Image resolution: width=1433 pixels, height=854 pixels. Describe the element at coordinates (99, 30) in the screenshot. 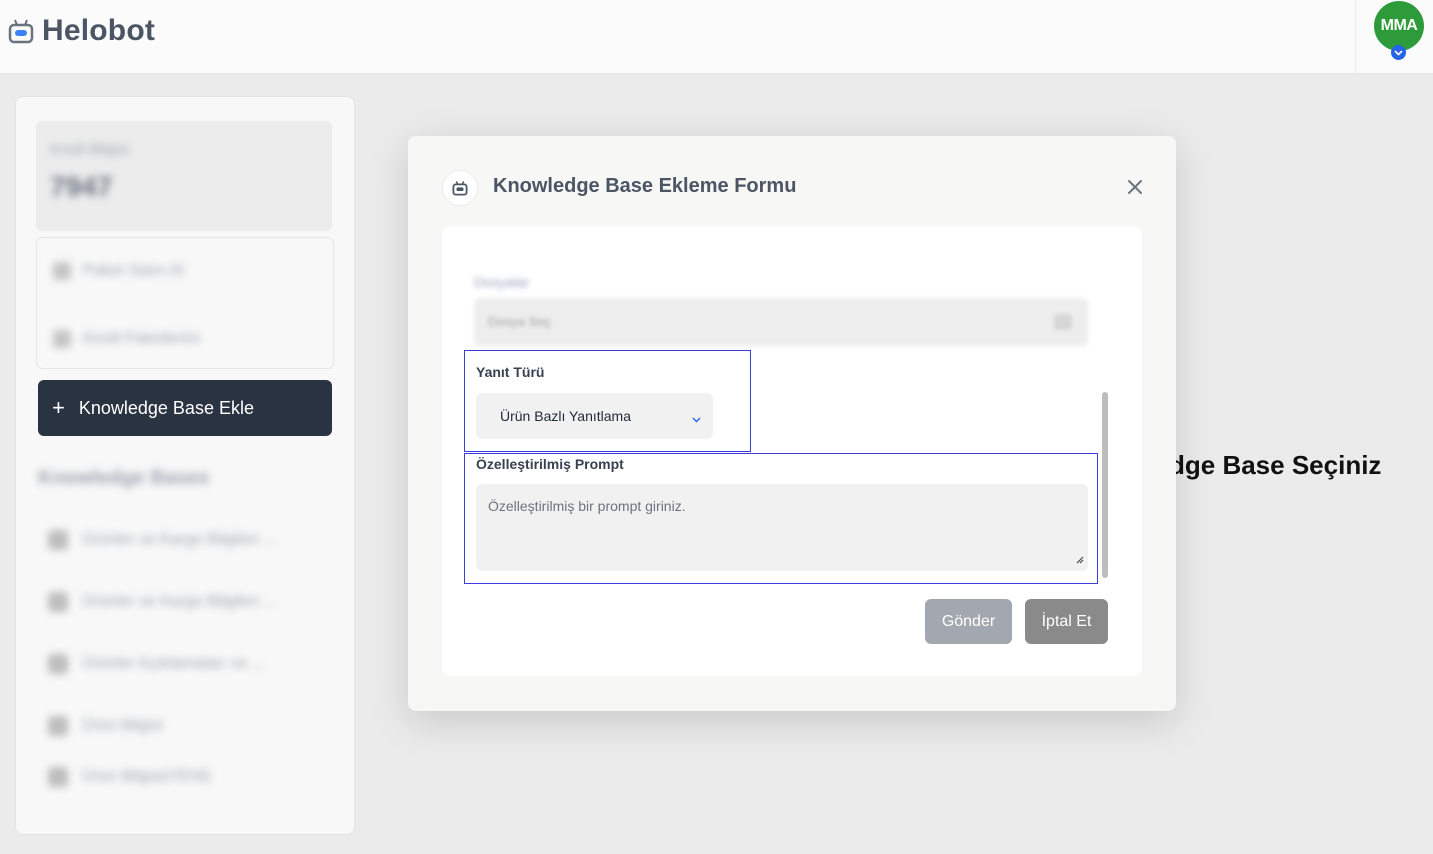

I see `app-name: Helobot` at that location.